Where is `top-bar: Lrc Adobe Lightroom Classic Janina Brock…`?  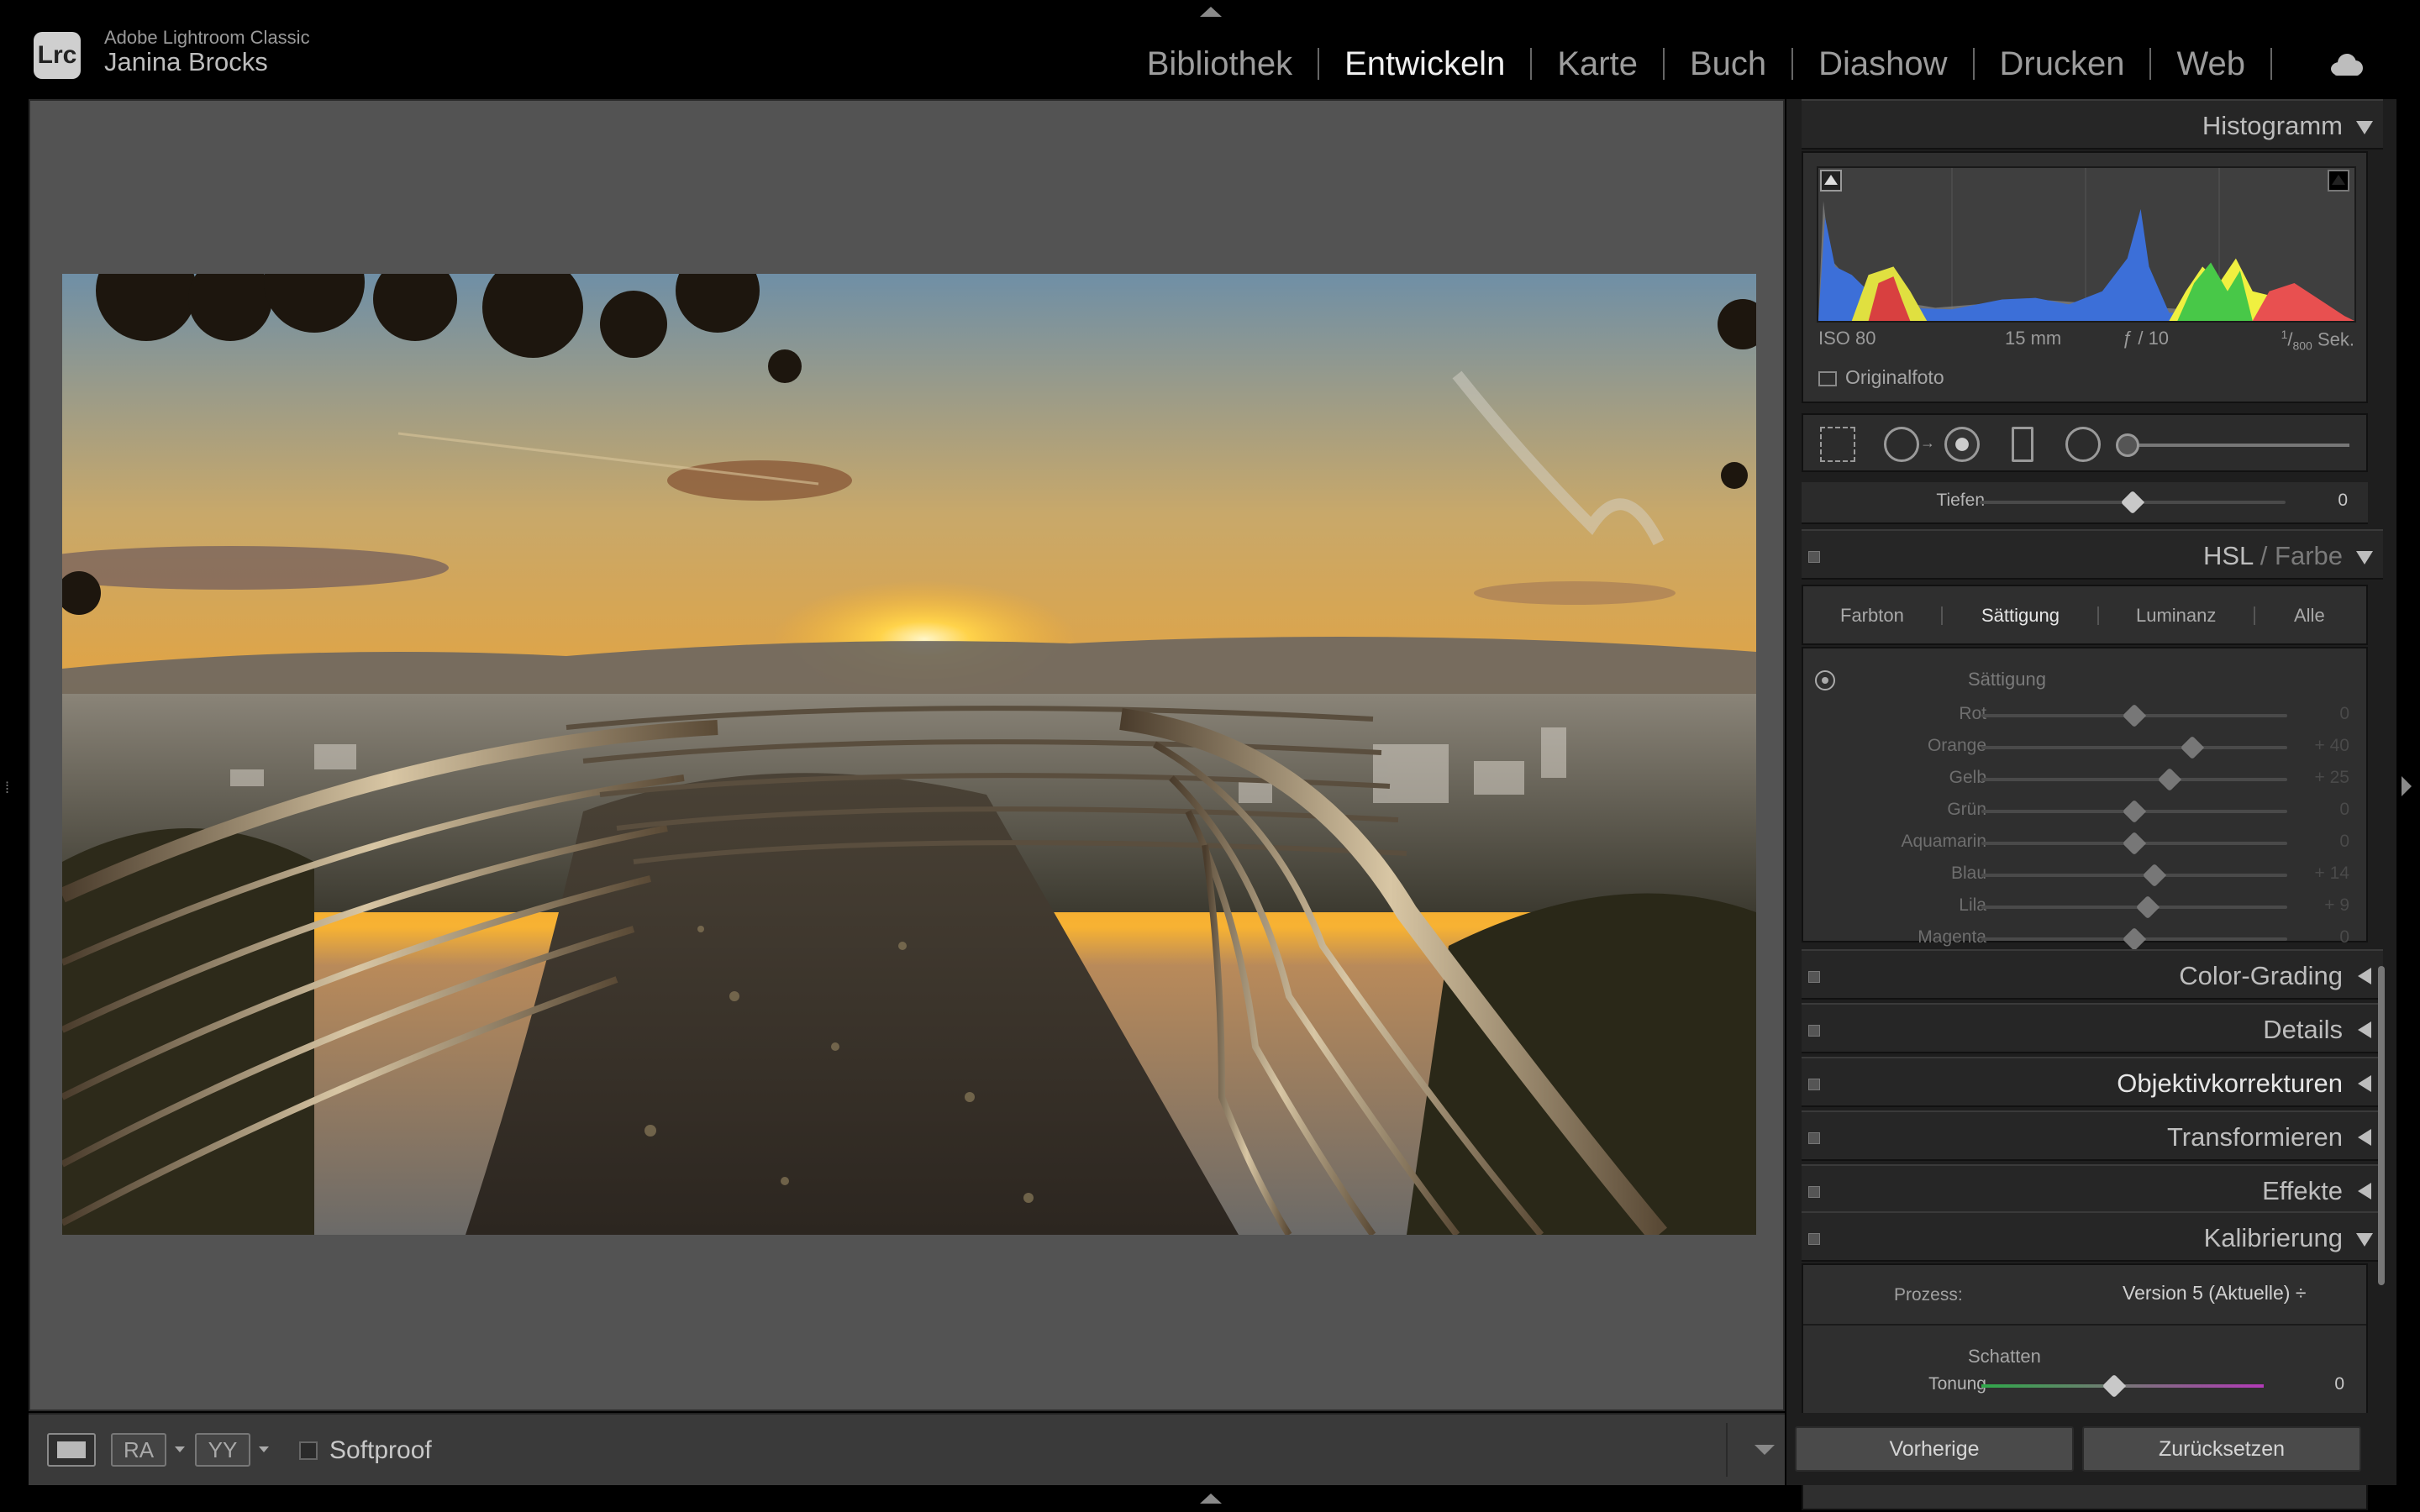
top-bar: Lrc Adobe Lightroom Classic Janina Brock… is located at coordinates (1210, 48).